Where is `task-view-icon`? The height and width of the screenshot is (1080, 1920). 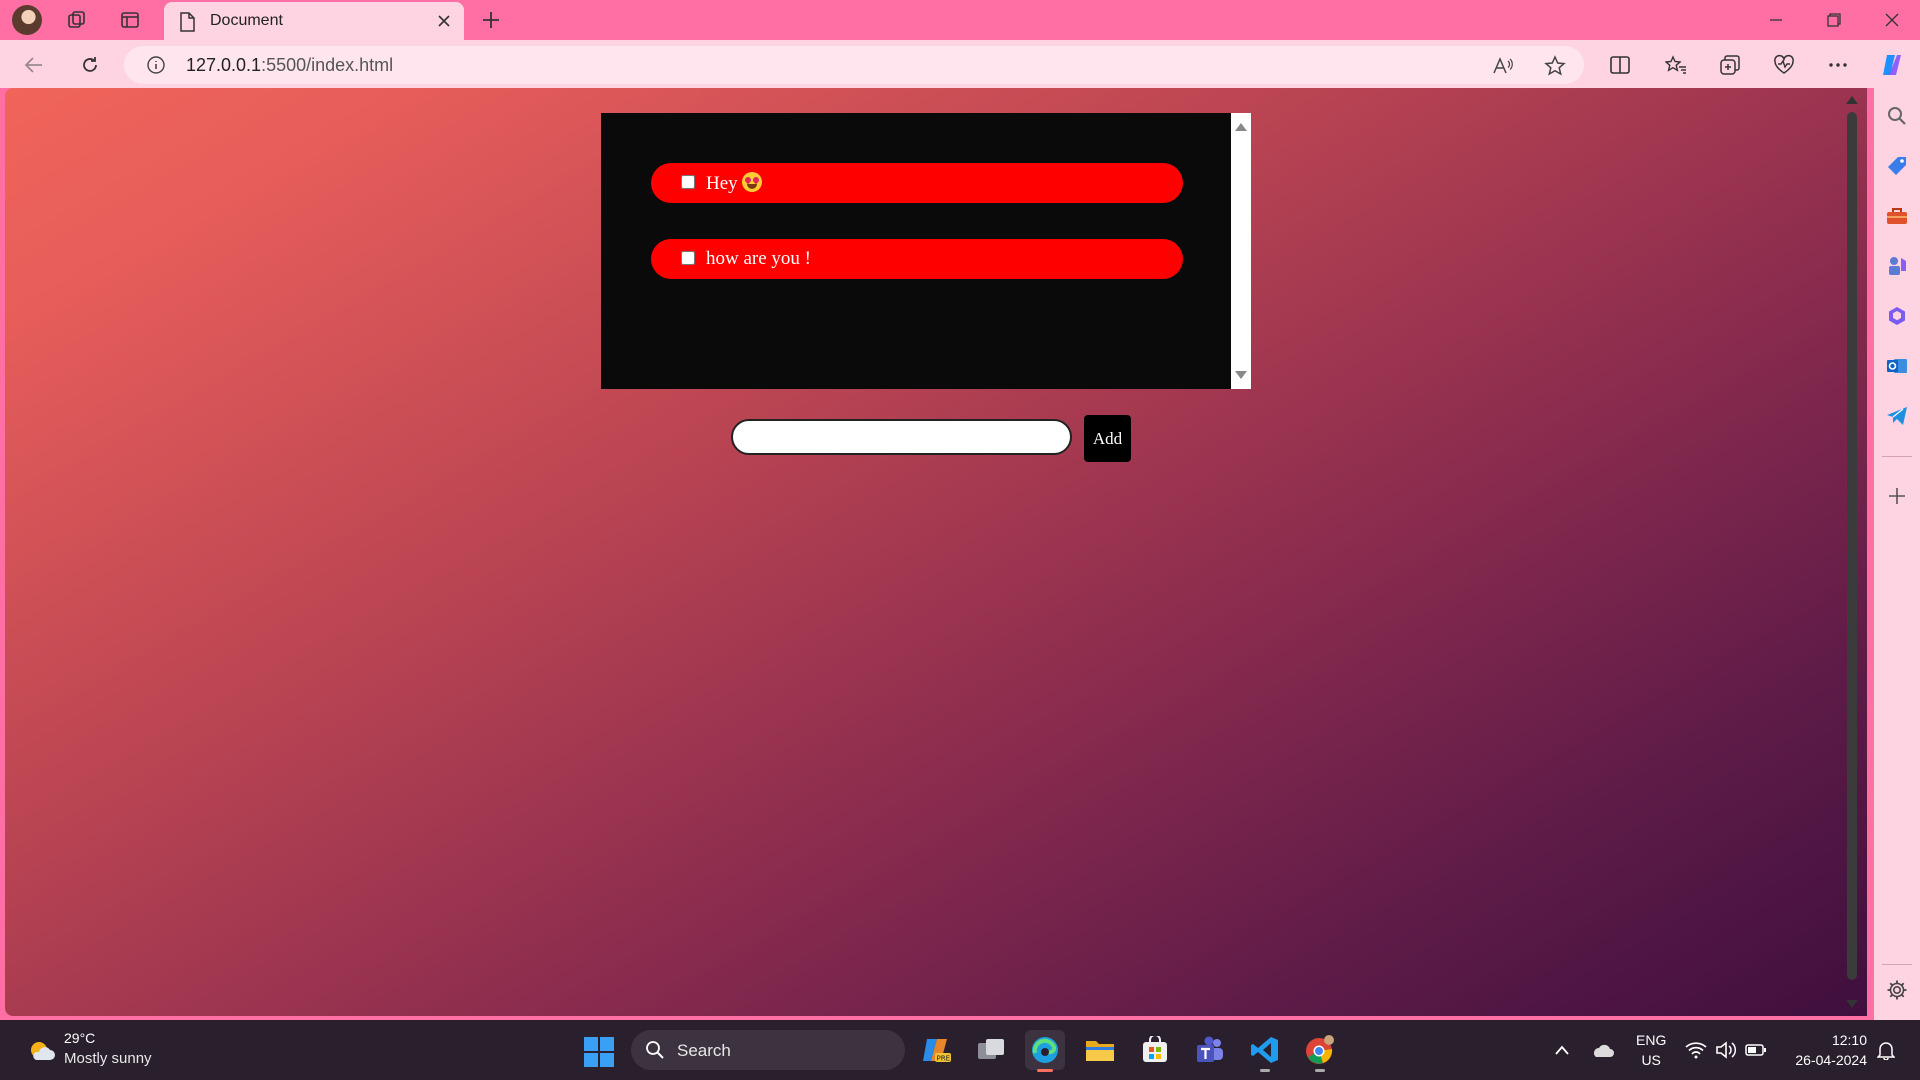 task-view-icon is located at coordinates (991, 1050).